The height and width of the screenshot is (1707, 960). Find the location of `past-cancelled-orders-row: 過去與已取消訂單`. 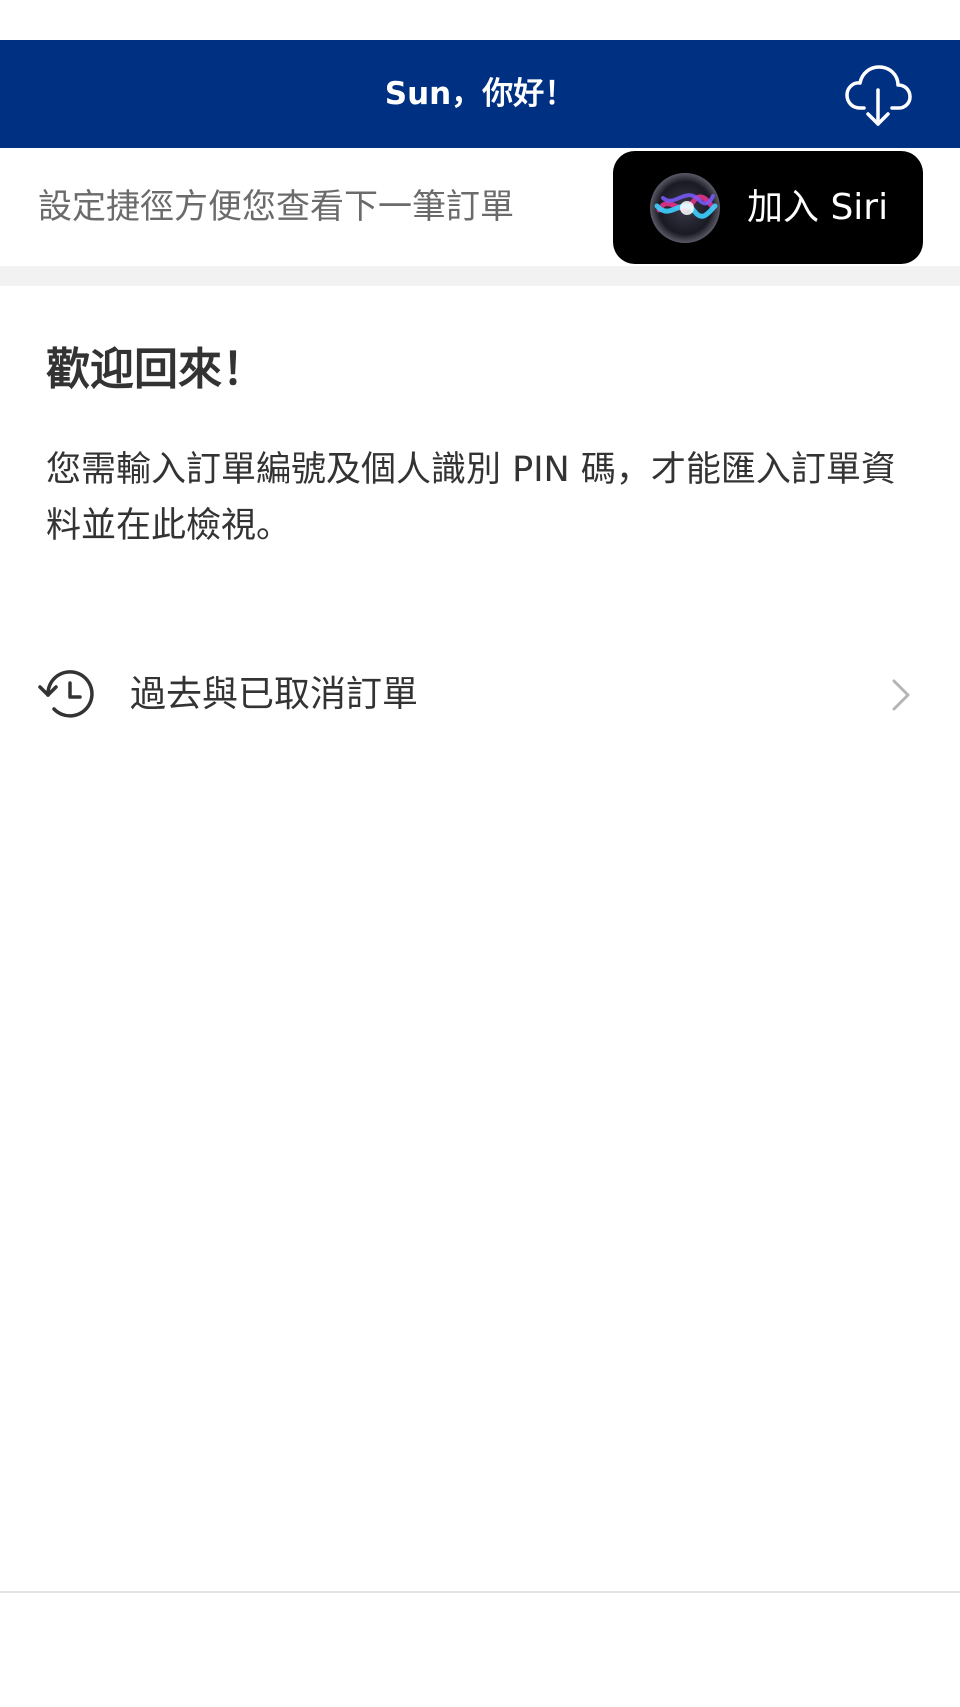

past-cancelled-orders-row: 過去與已取消訂單 is located at coordinates (480, 695).